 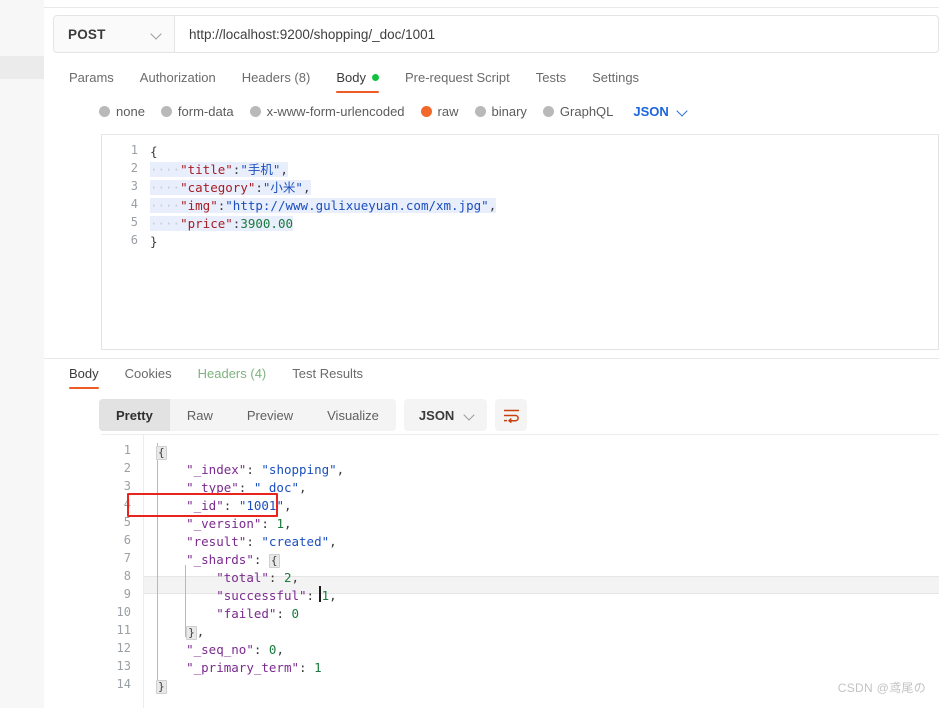 I want to click on body-type-binary-label: binary, so click(x=509, y=111).